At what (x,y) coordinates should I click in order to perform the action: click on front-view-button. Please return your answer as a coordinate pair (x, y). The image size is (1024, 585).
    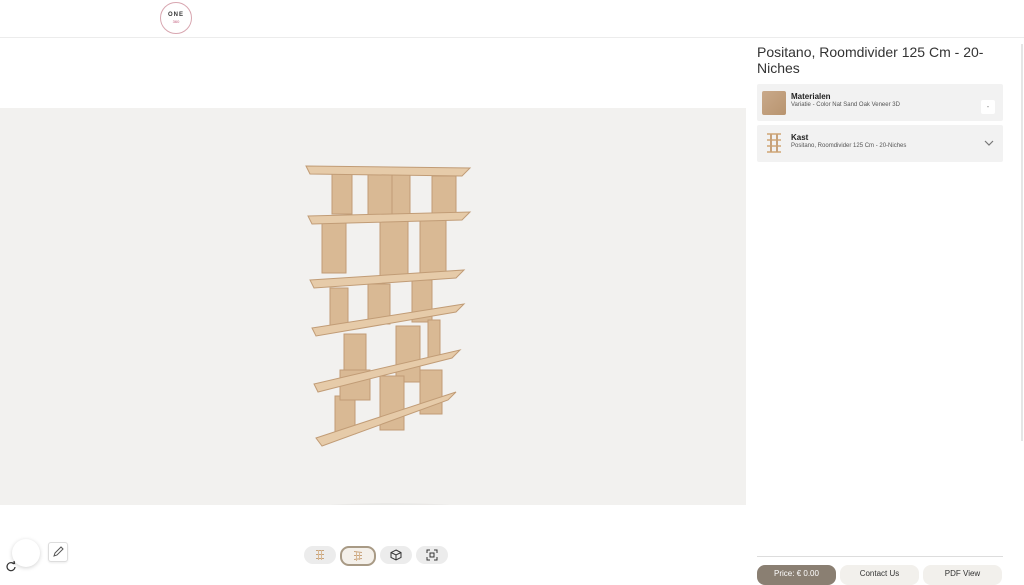
    Looking at the image, I should click on (320, 555).